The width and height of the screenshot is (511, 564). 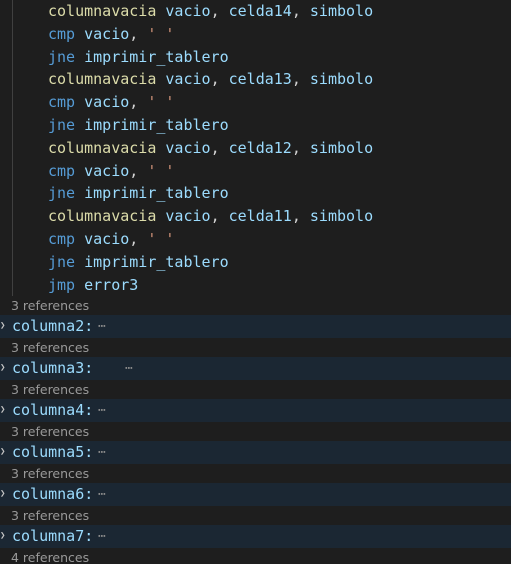 What do you see at coordinates (260, 11) in the screenshot?
I see `code-token: celda14` at bounding box center [260, 11].